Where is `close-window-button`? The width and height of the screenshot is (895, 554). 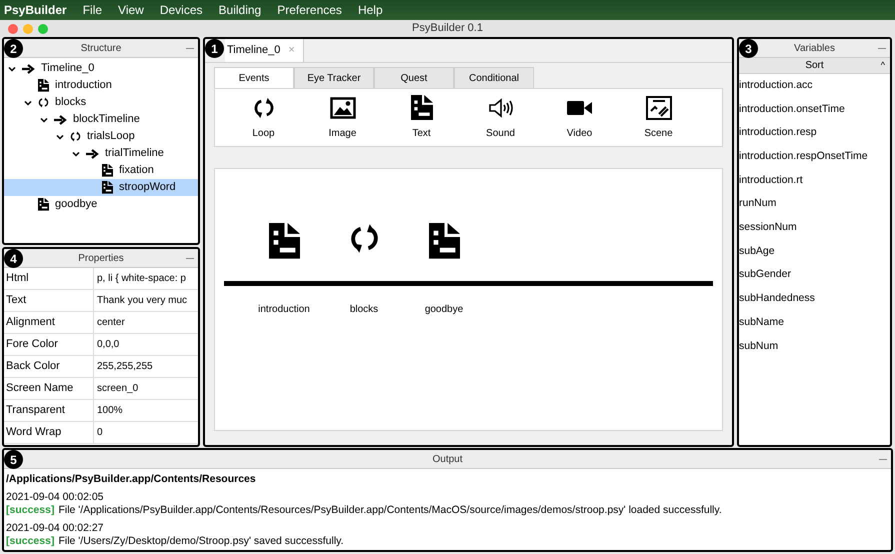 close-window-button is located at coordinates (13, 29).